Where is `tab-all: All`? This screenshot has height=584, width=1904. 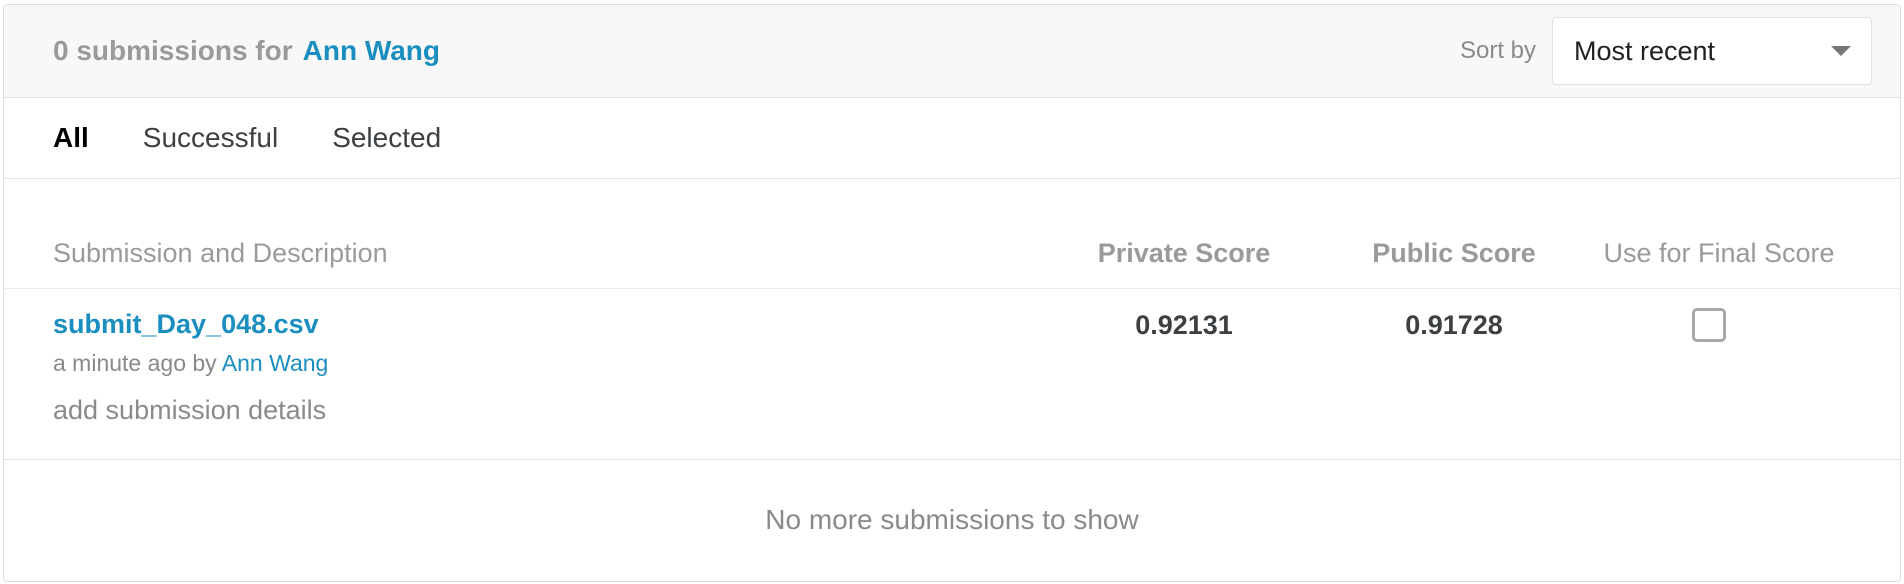 tab-all: All is located at coordinates (71, 138).